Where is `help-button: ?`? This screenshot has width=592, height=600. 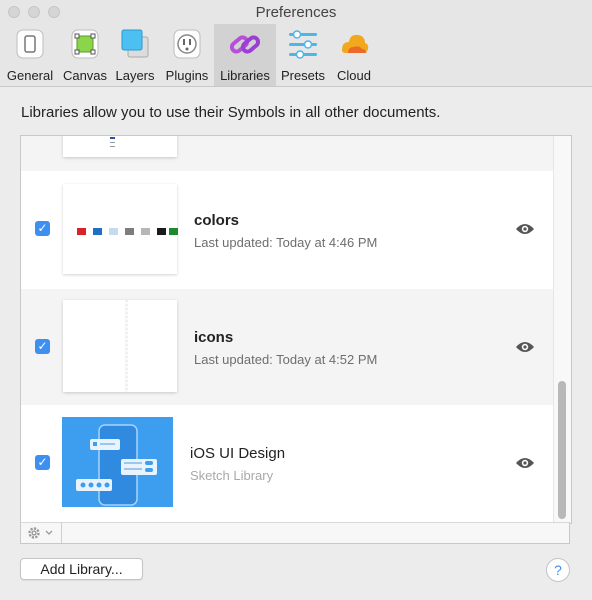
help-button: ? is located at coordinates (558, 570).